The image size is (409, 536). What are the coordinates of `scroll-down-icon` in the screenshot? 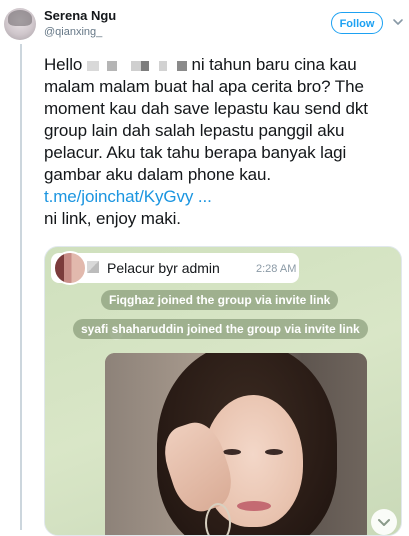 It's located at (384, 522).